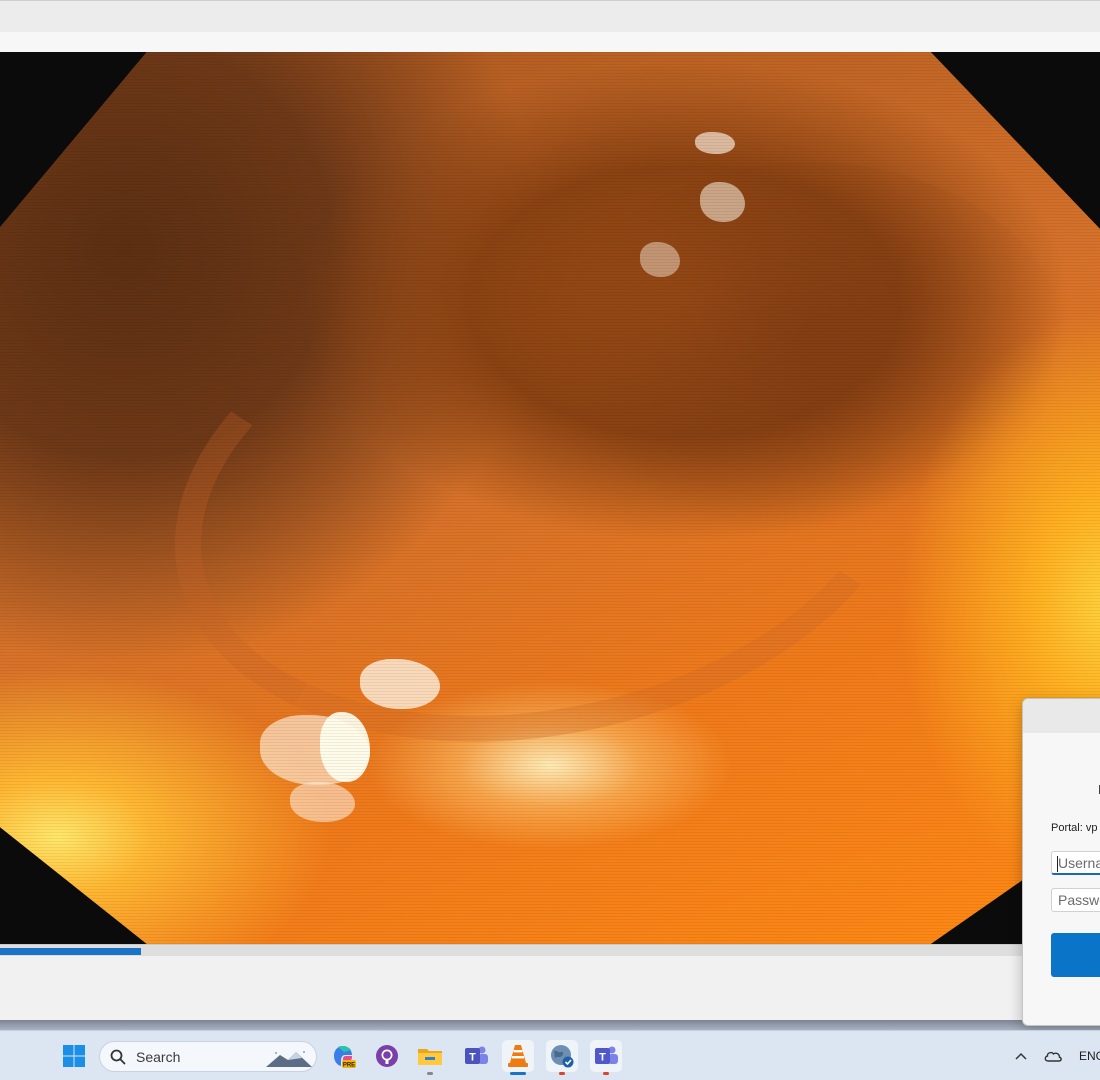 The image size is (1100, 1080). Describe the element at coordinates (1053, 1056) in the screenshot. I see `onedrive-cloud-icon` at that location.